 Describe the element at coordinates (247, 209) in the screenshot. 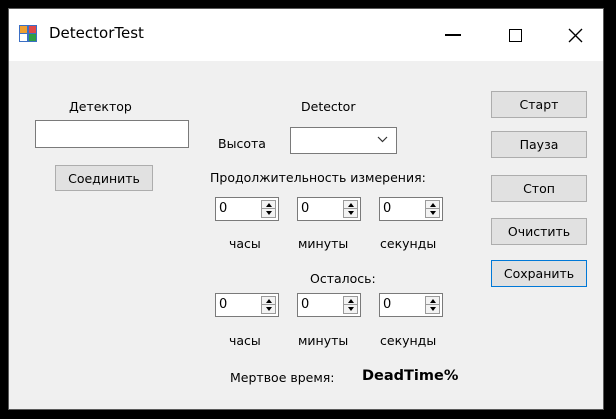

I see `duration-hours-spinner: 0` at that location.